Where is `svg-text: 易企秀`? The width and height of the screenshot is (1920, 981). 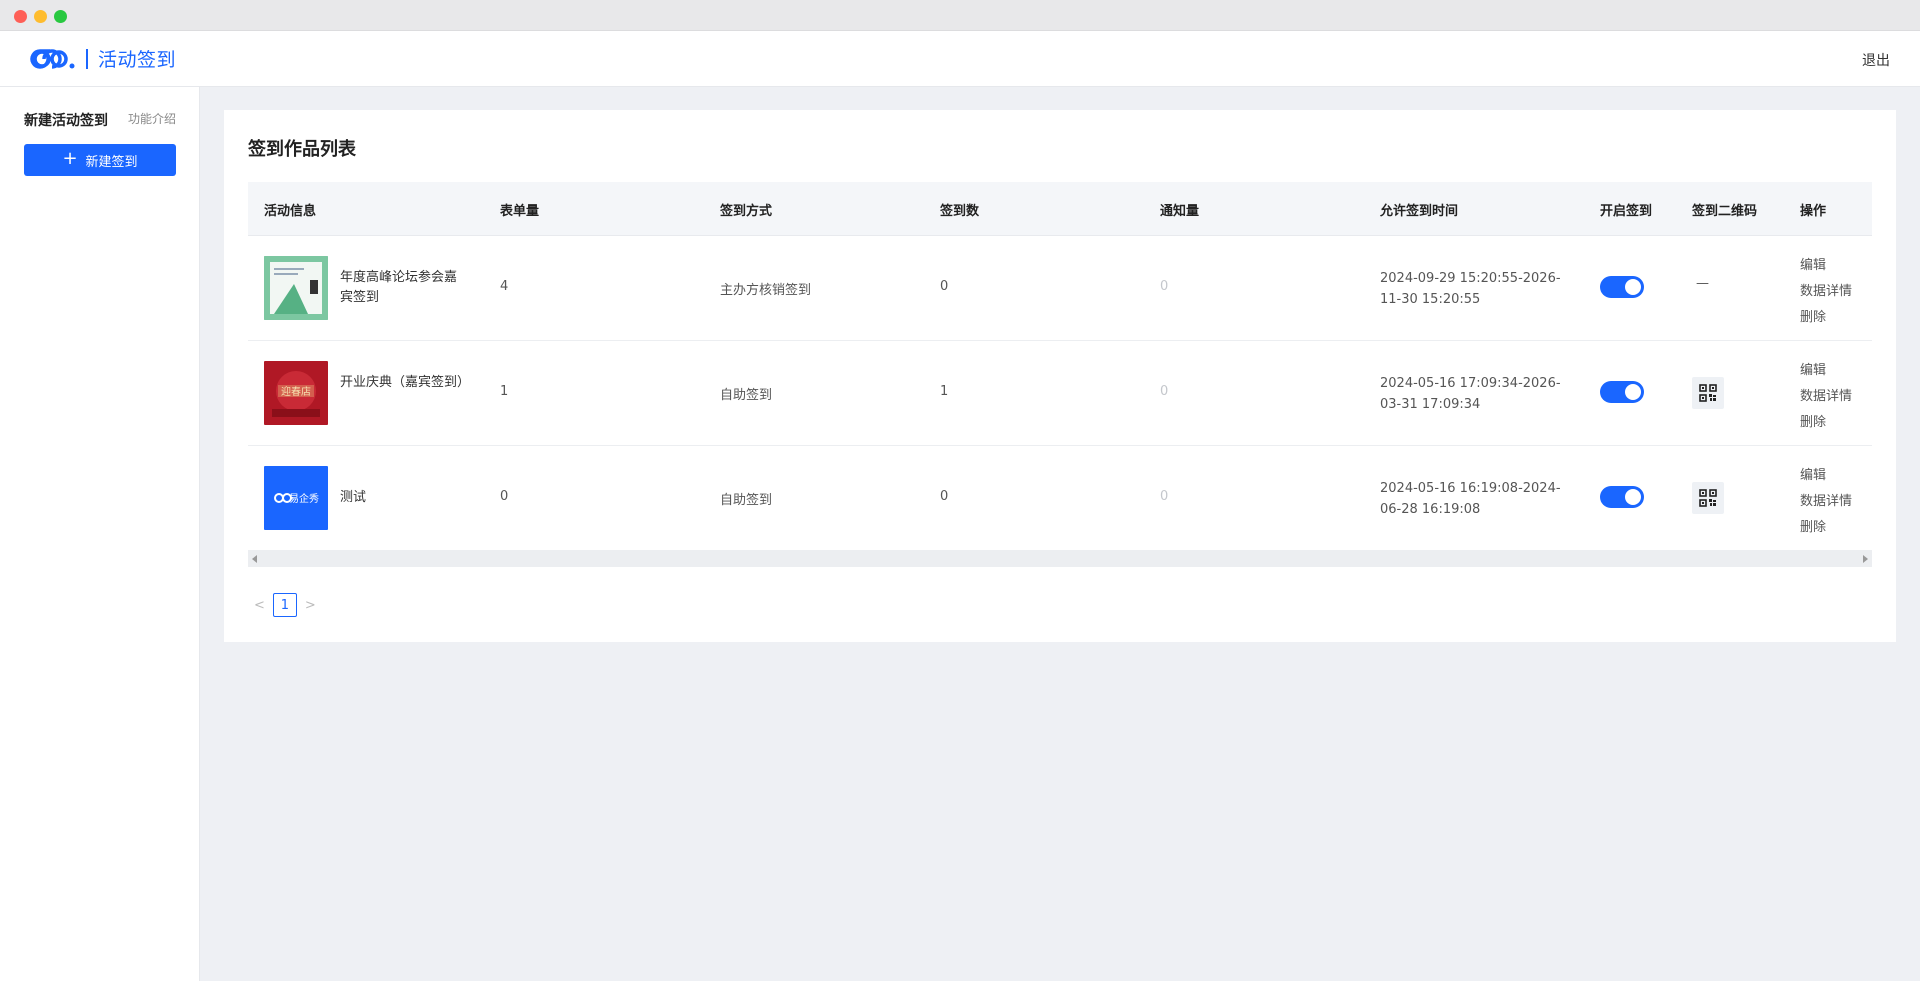
svg-text: 易企秀 is located at coordinates (304, 498).